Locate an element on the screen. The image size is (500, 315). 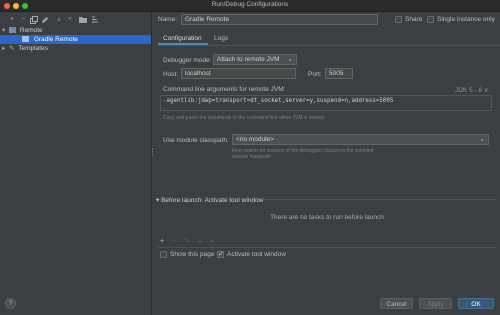
tree-item-gradle-remote: Gradle Remote is located at coordinates (50, 39).